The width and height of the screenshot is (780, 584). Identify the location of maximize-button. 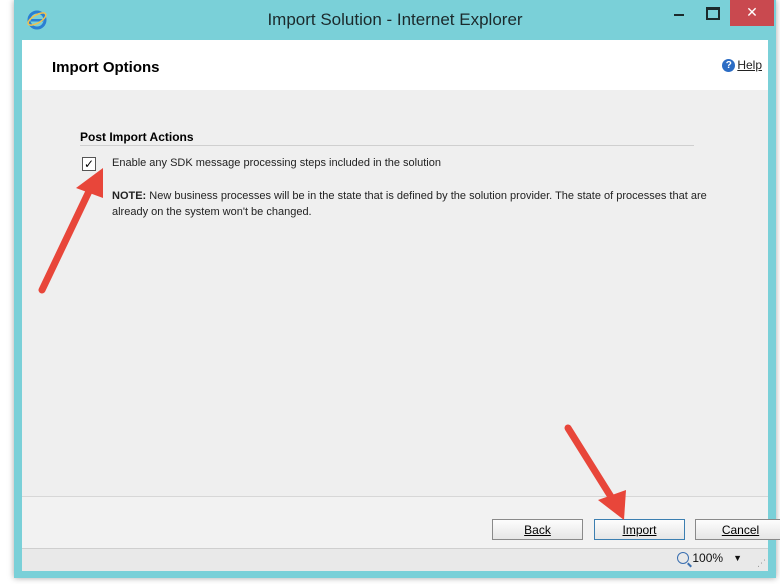
(713, 13).